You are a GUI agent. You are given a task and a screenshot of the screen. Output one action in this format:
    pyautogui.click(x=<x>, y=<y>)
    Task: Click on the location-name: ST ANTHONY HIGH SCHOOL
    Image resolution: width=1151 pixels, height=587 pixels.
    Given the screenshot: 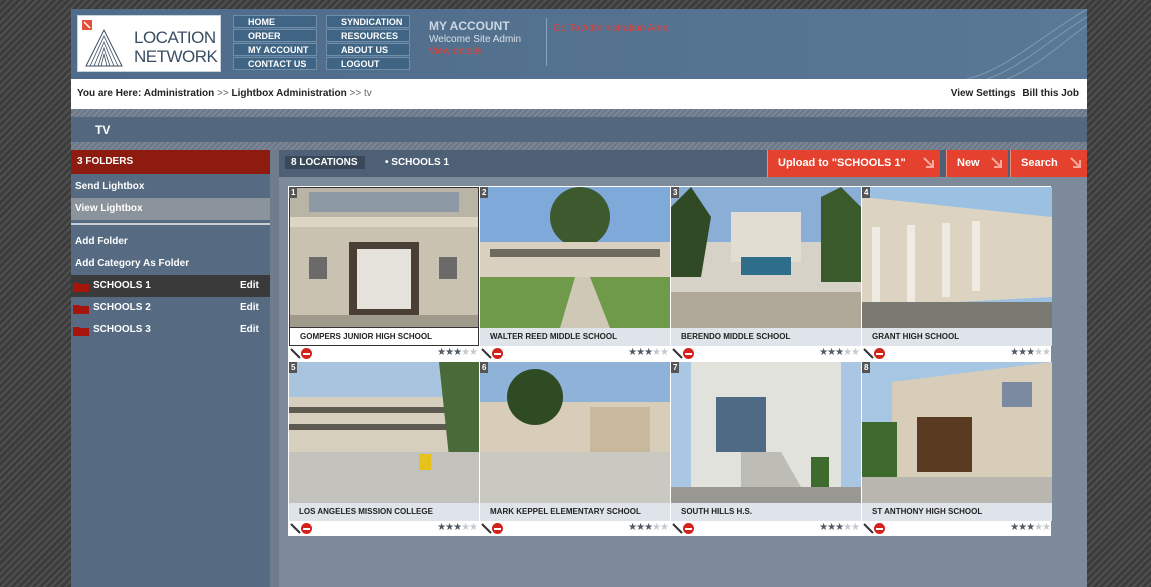 What is the action you would take?
    pyautogui.click(x=957, y=512)
    